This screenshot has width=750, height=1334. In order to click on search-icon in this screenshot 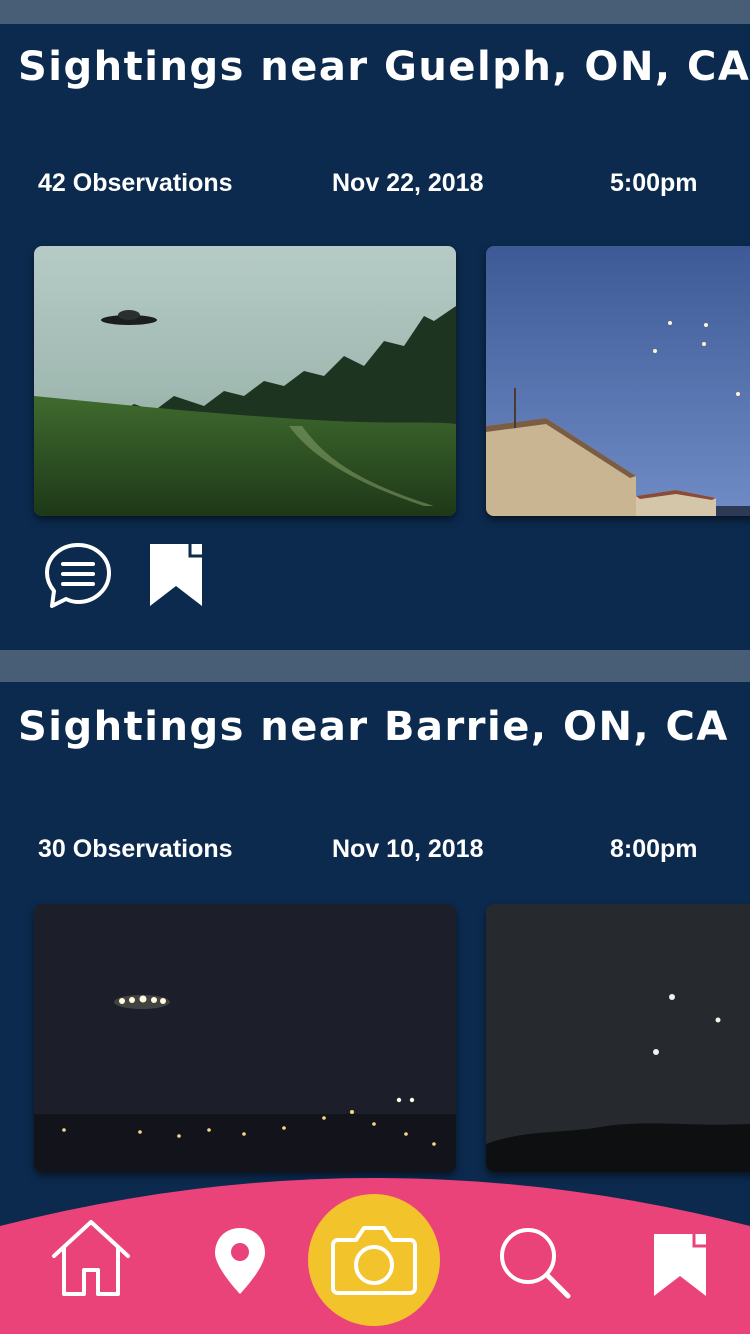, I will do `click(535, 1263)`.